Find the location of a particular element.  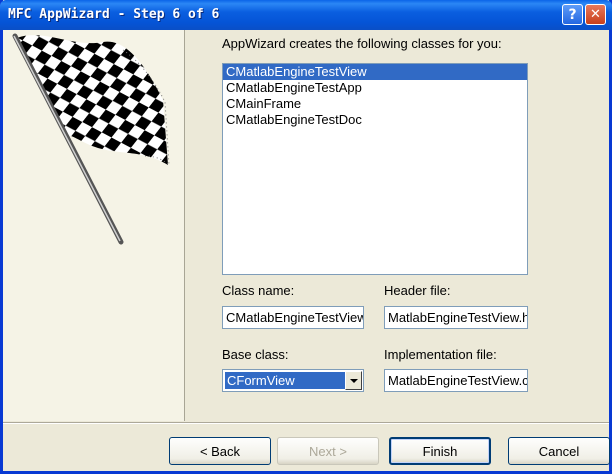

footer-separator is located at coordinates (306, 423).